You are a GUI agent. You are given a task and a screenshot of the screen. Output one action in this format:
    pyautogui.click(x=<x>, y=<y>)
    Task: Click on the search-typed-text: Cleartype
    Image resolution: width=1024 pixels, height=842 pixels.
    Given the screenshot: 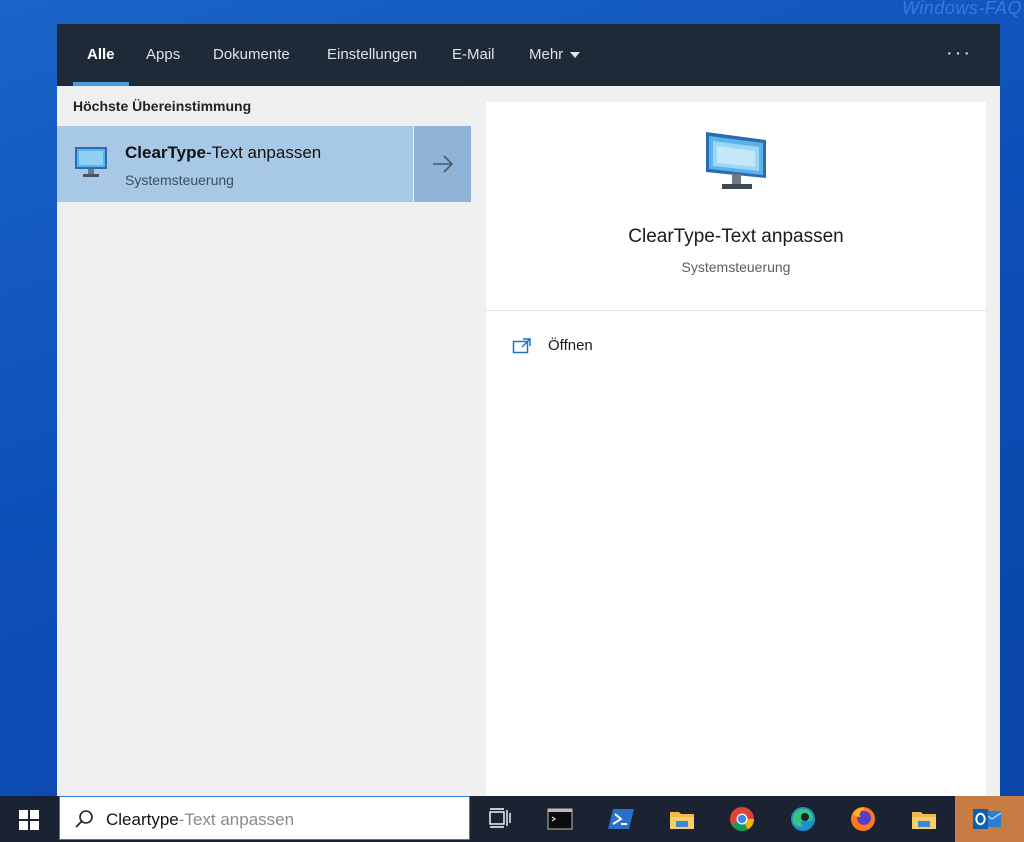 What is the action you would take?
    pyautogui.click(x=142, y=819)
    